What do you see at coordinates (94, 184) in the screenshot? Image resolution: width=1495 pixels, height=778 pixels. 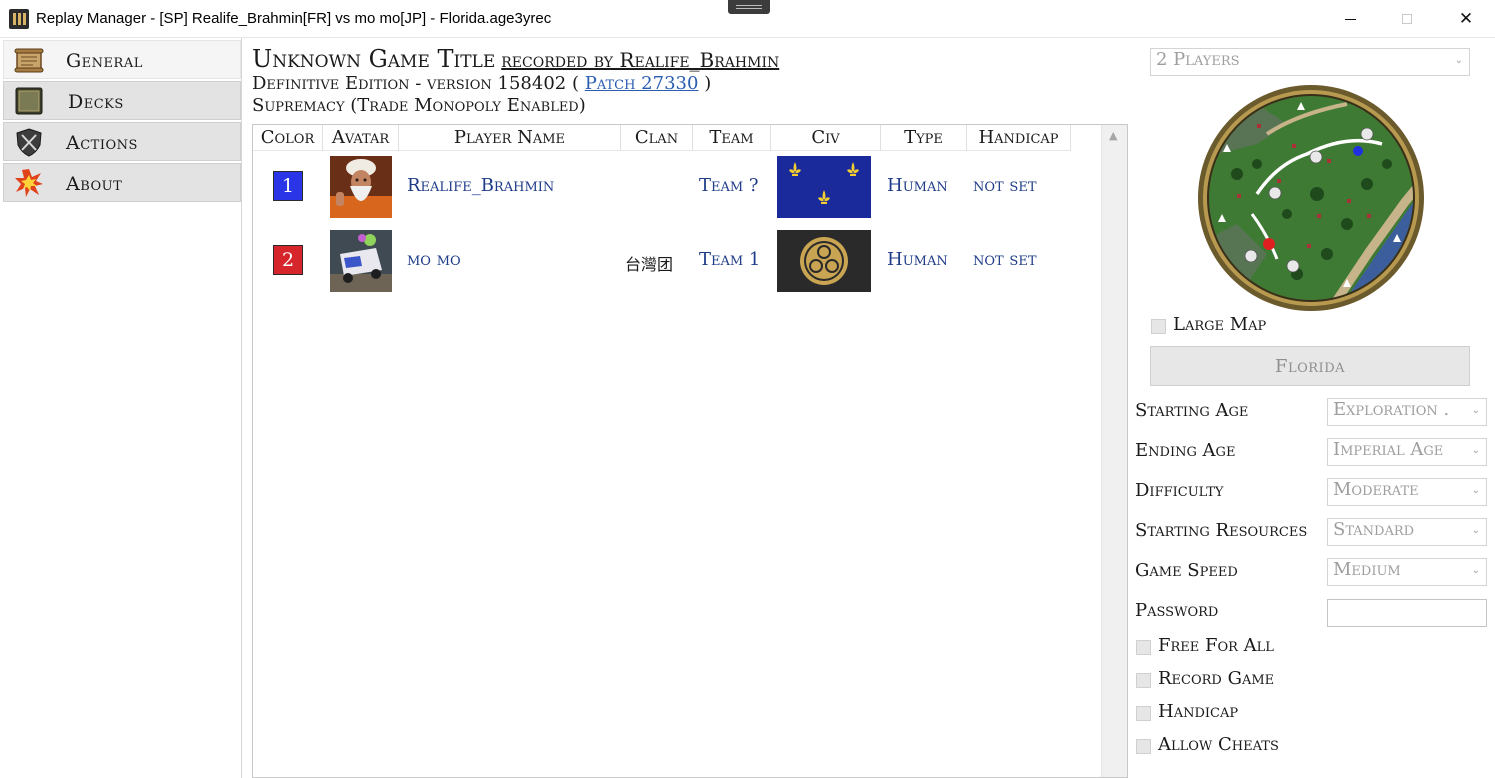 I see `sidebar-item-label: About` at bounding box center [94, 184].